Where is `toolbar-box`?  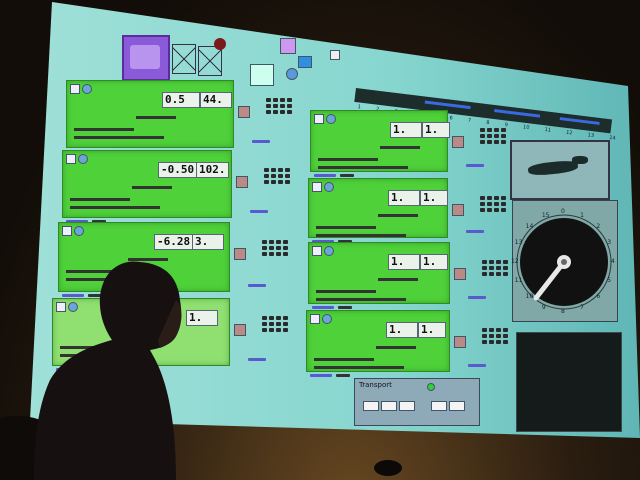
toolbar-box is located at coordinates (262, 75).